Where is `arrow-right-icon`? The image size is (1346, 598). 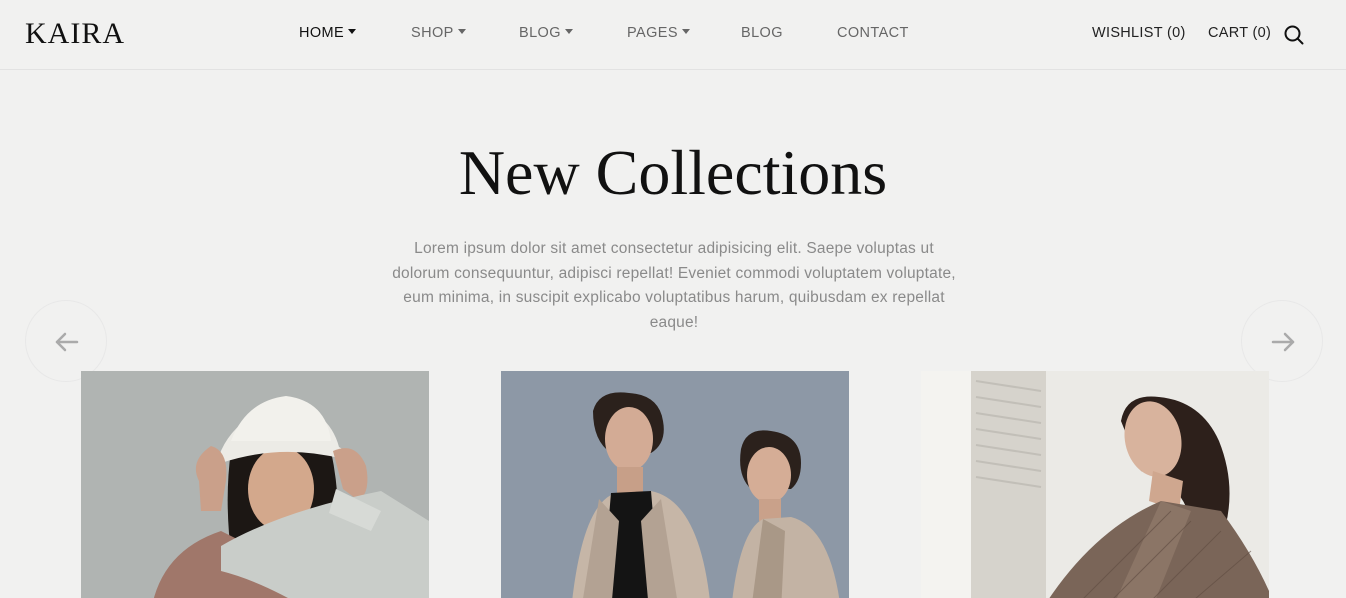
arrow-right-icon is located at coordinates (1283, 342).